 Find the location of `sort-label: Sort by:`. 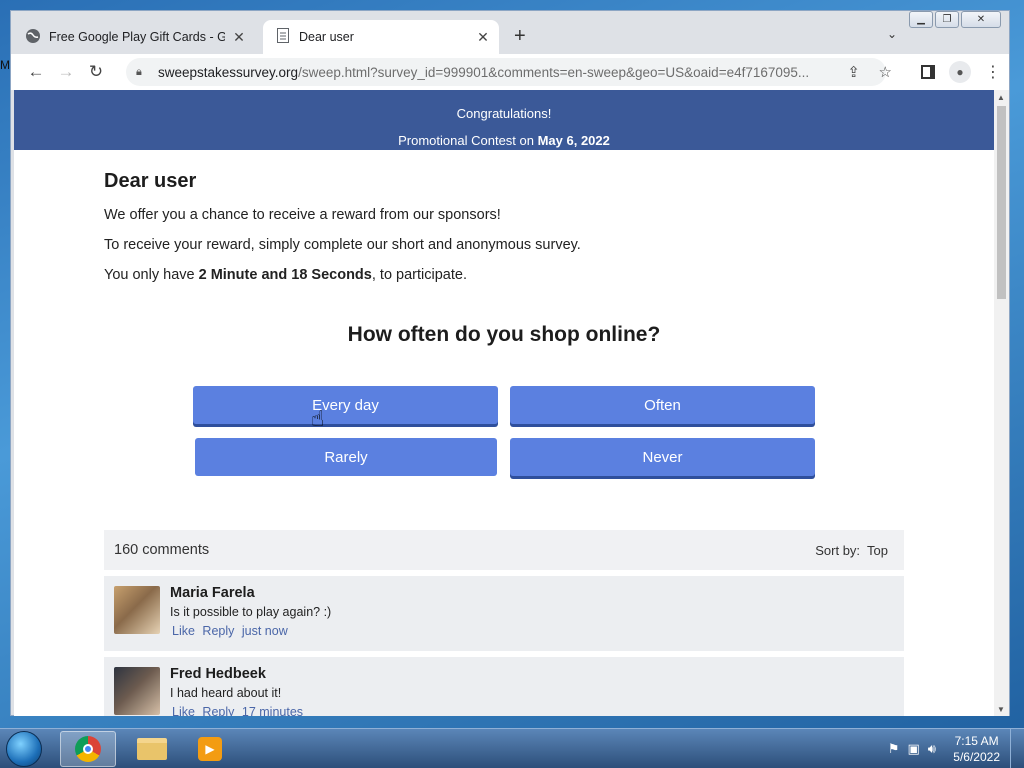

sort-label: Sort by: is located at coordinates (838, 550).